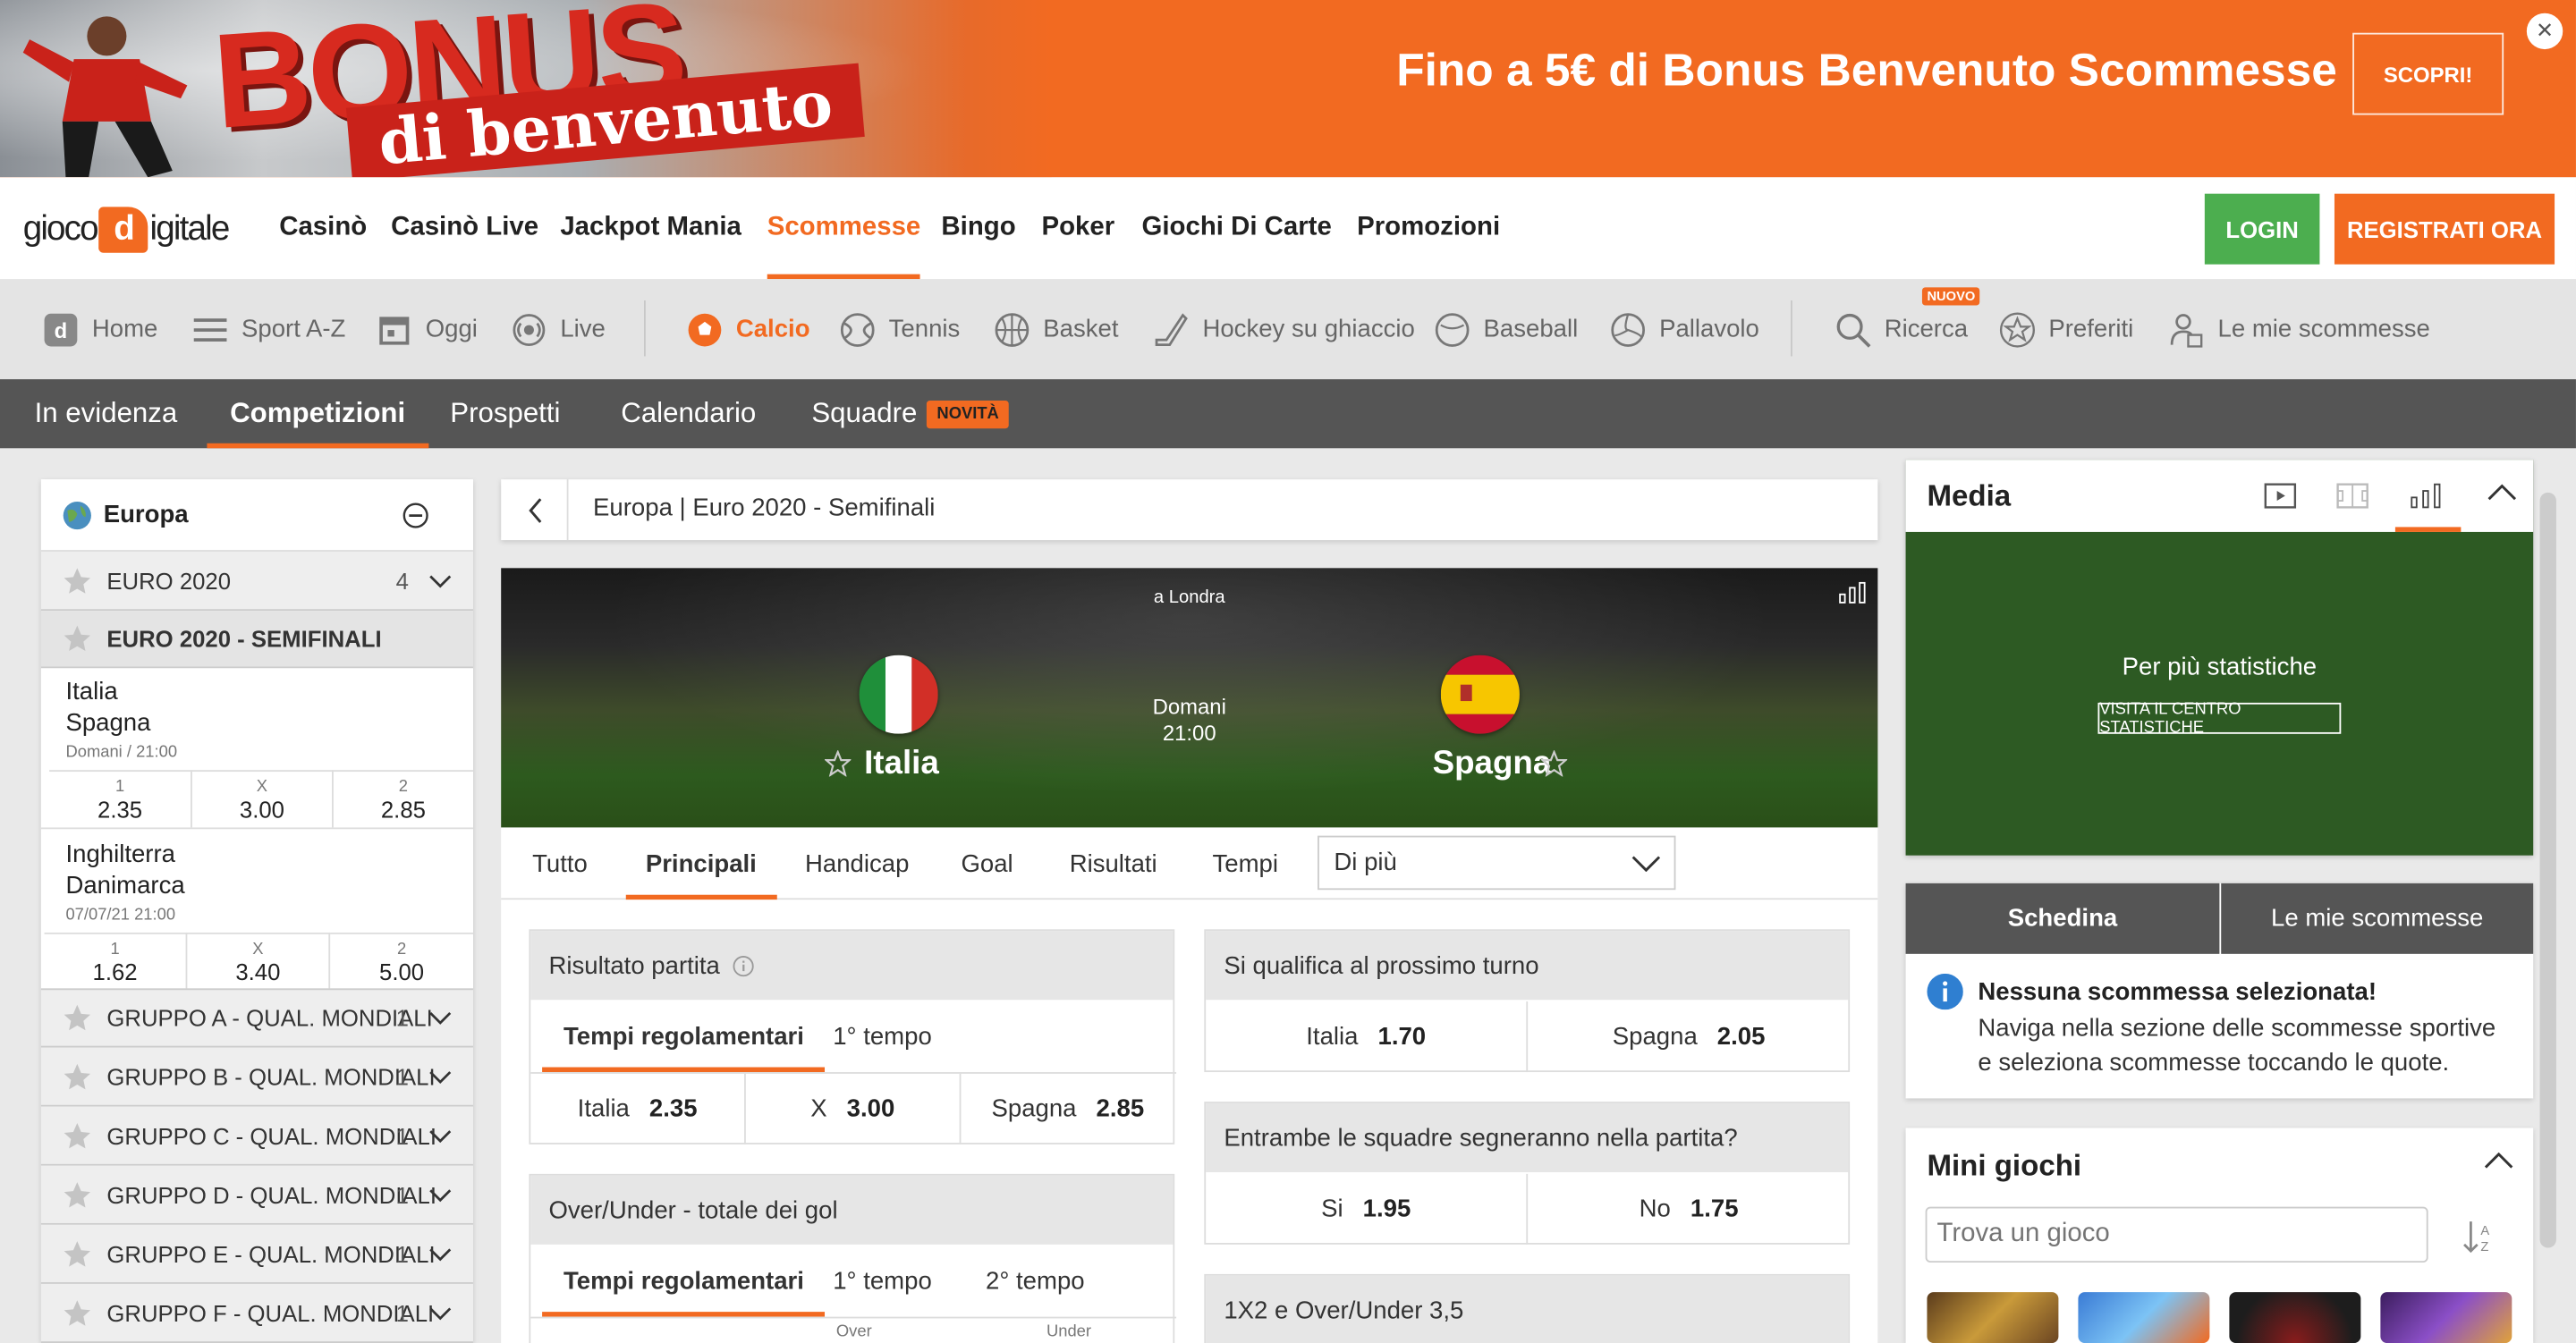  Describe the element at coordinates (2062, 918) in the screenshot. I see `tab-schedina: Schedina` at that location.